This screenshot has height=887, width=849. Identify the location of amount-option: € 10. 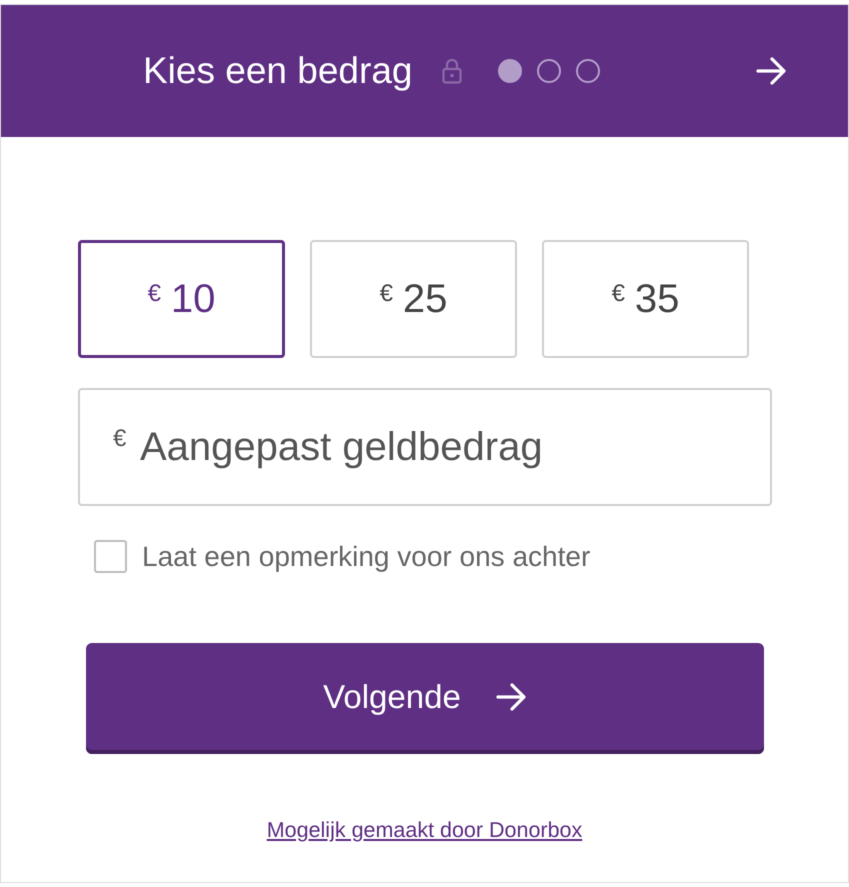
(181, 299).